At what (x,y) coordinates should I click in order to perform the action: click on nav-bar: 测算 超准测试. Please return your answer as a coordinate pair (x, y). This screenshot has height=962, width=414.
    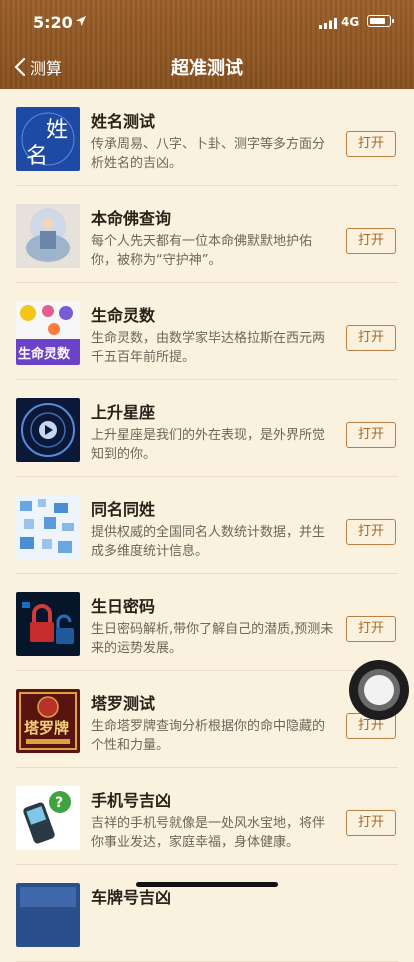
    Looking at the image, I should click on (207, 66).